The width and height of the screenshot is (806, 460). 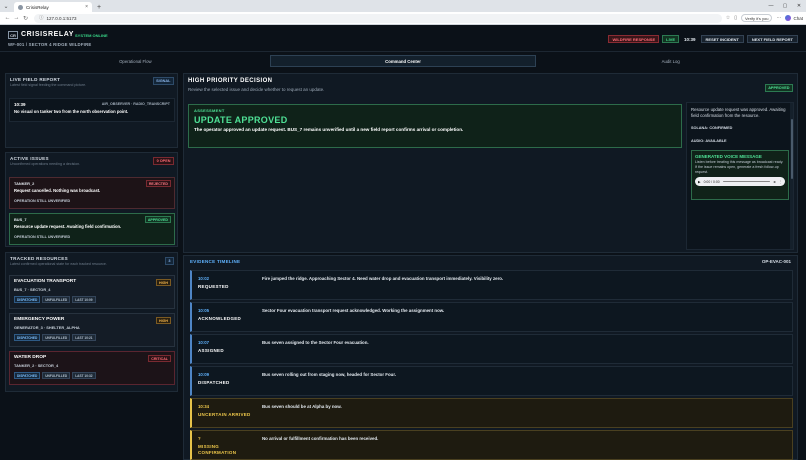 I want to click on event-text: Bus seven should be at Alpha by now., so click(x=302, y=406).